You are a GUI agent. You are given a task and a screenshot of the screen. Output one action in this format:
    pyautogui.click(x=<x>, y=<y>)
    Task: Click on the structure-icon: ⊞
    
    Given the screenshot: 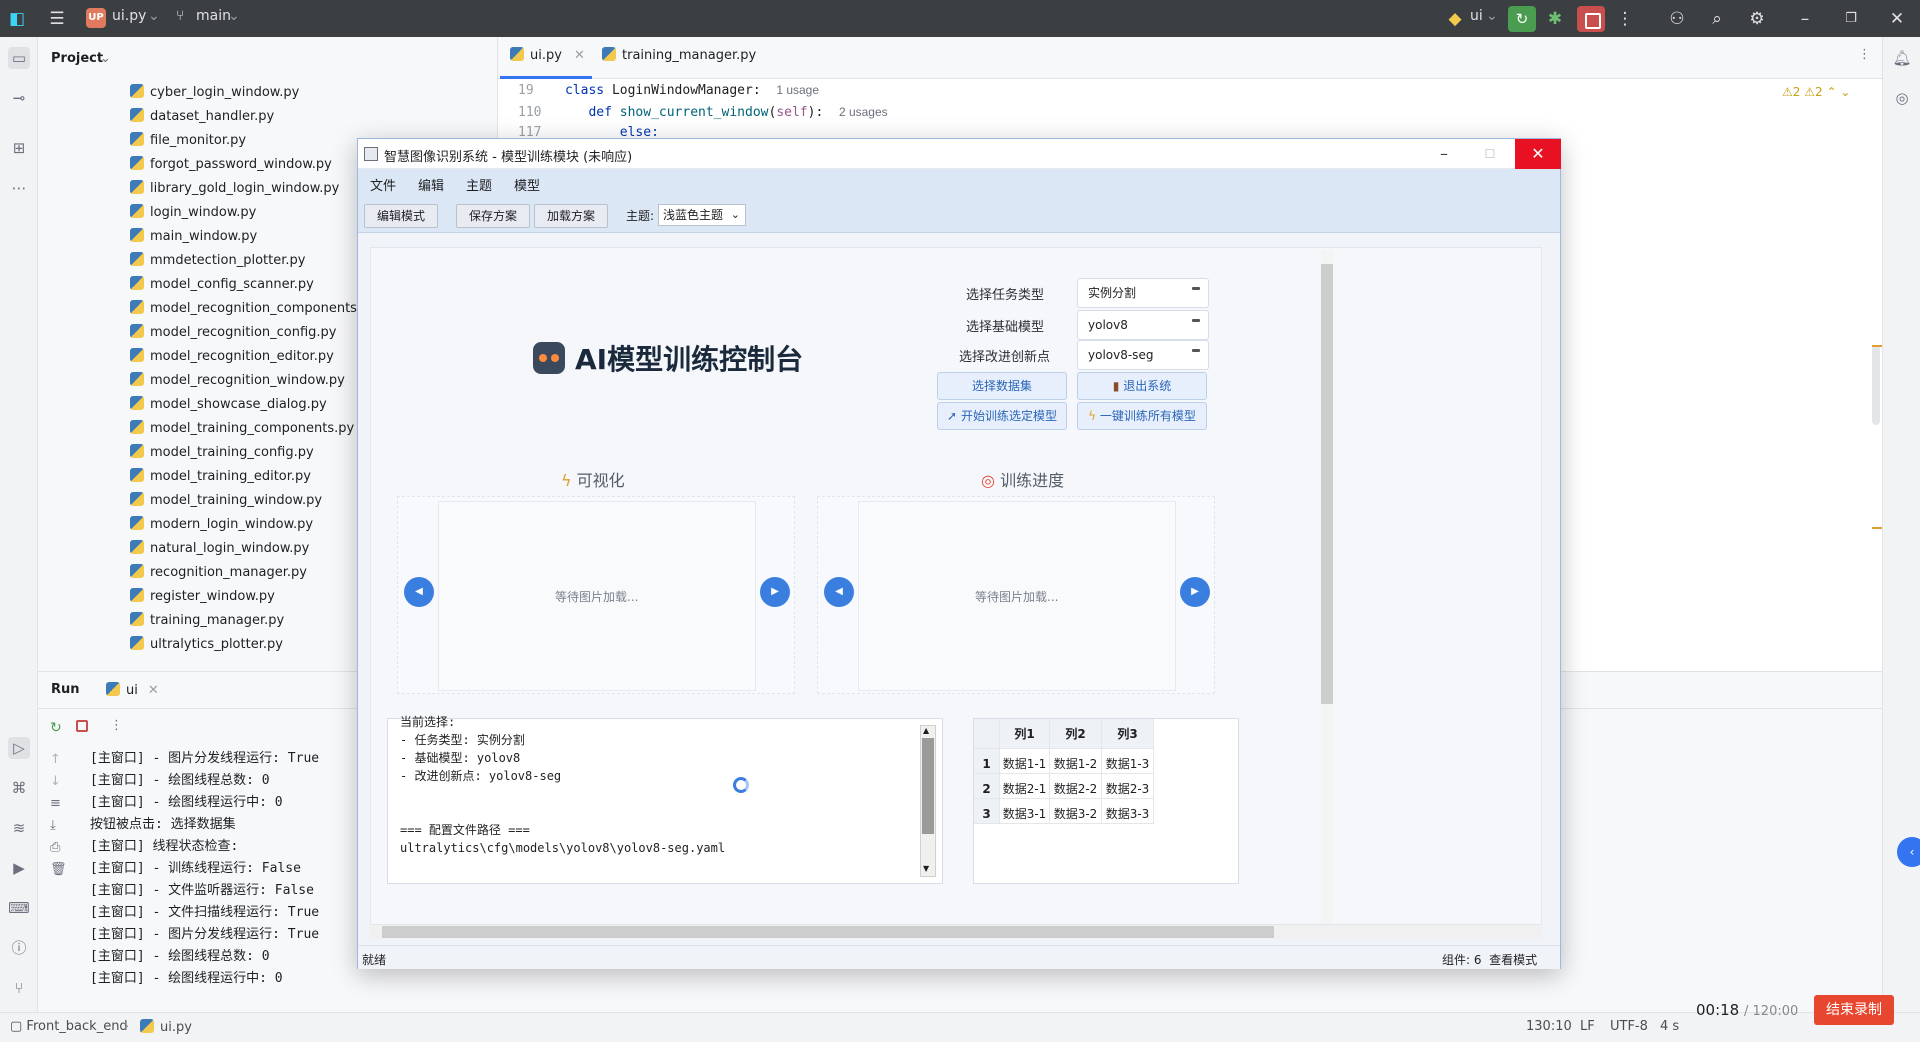 What is the action you would take?
    pyautogui.click(x=19, y=148)
    